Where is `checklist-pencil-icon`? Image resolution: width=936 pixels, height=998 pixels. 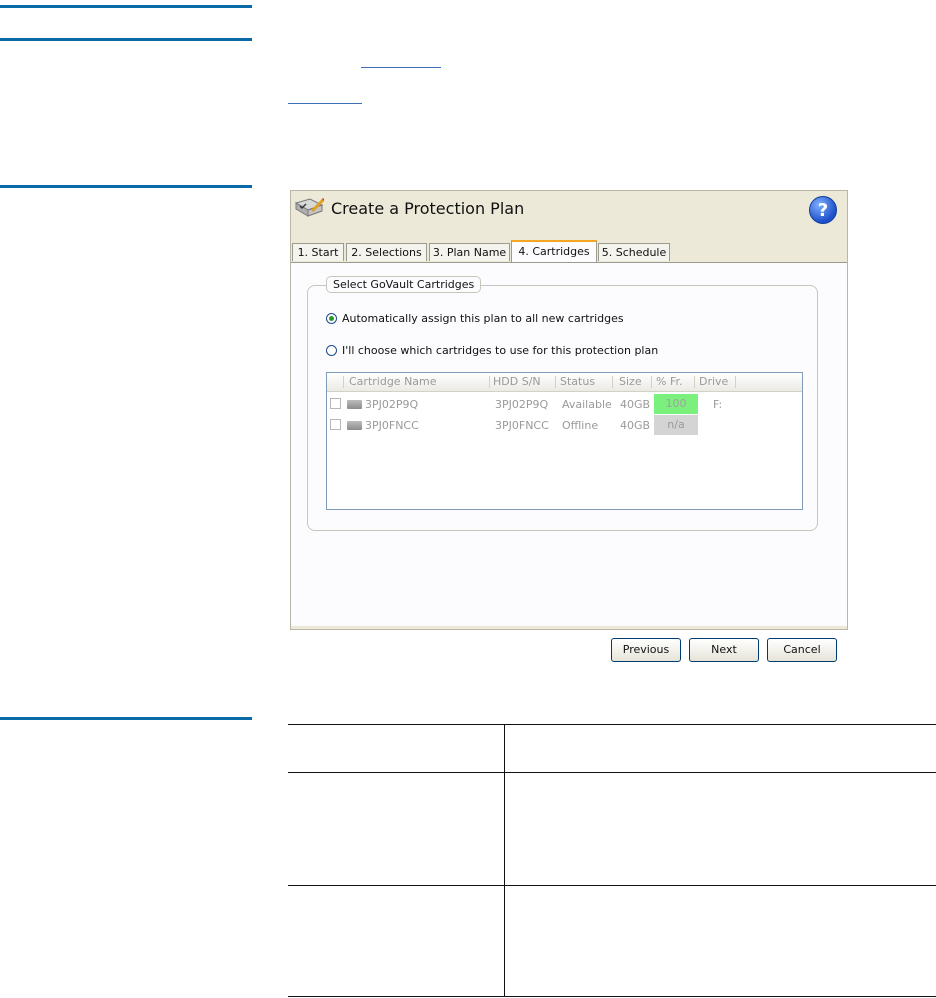 checklist-pencil-icon is located at coordinates (309, 207).